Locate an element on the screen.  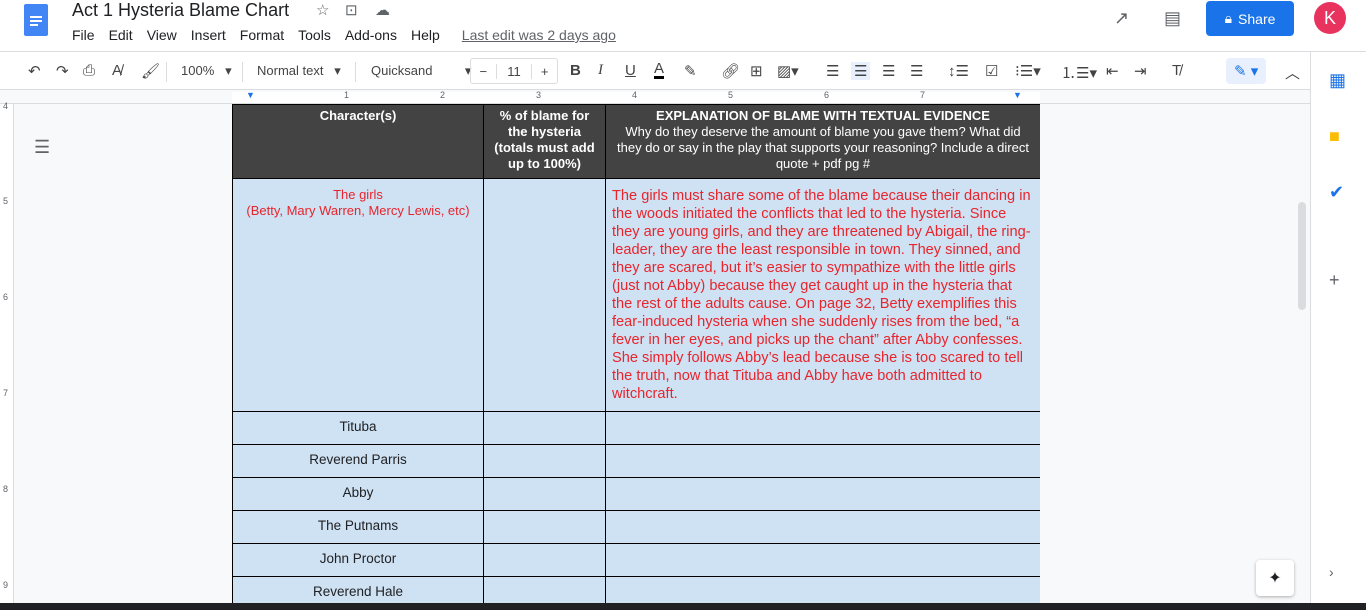
comments-icon: ▤ is located at coordinates (1172, 18).